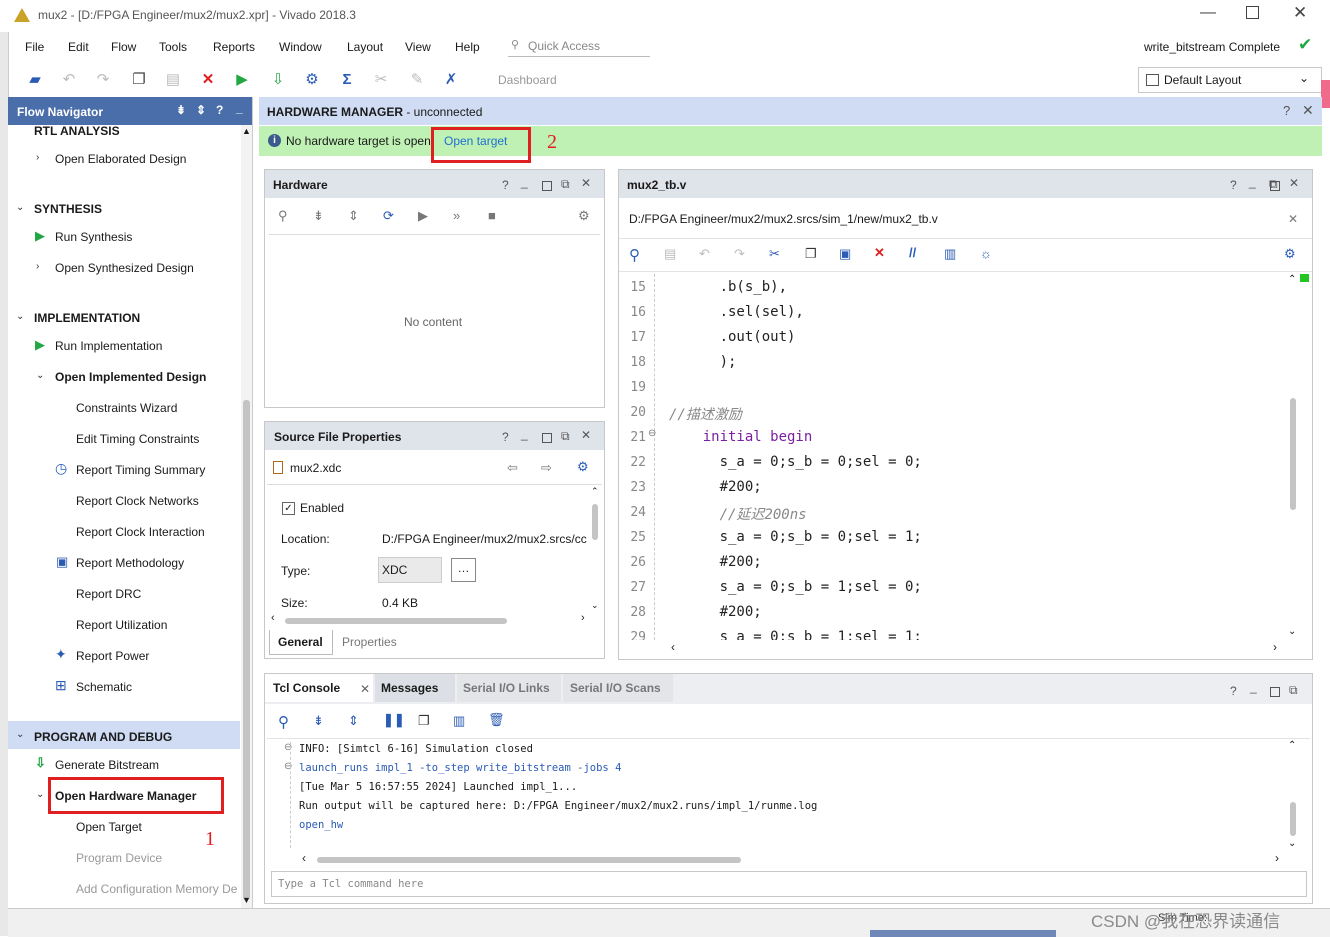 The height and width of the screenshot is (937, 1330). What do you see at coordinates (986, 253) in the screenshot?
I see `lightbulb-icon: ☼` at bounding box center [986, 253].